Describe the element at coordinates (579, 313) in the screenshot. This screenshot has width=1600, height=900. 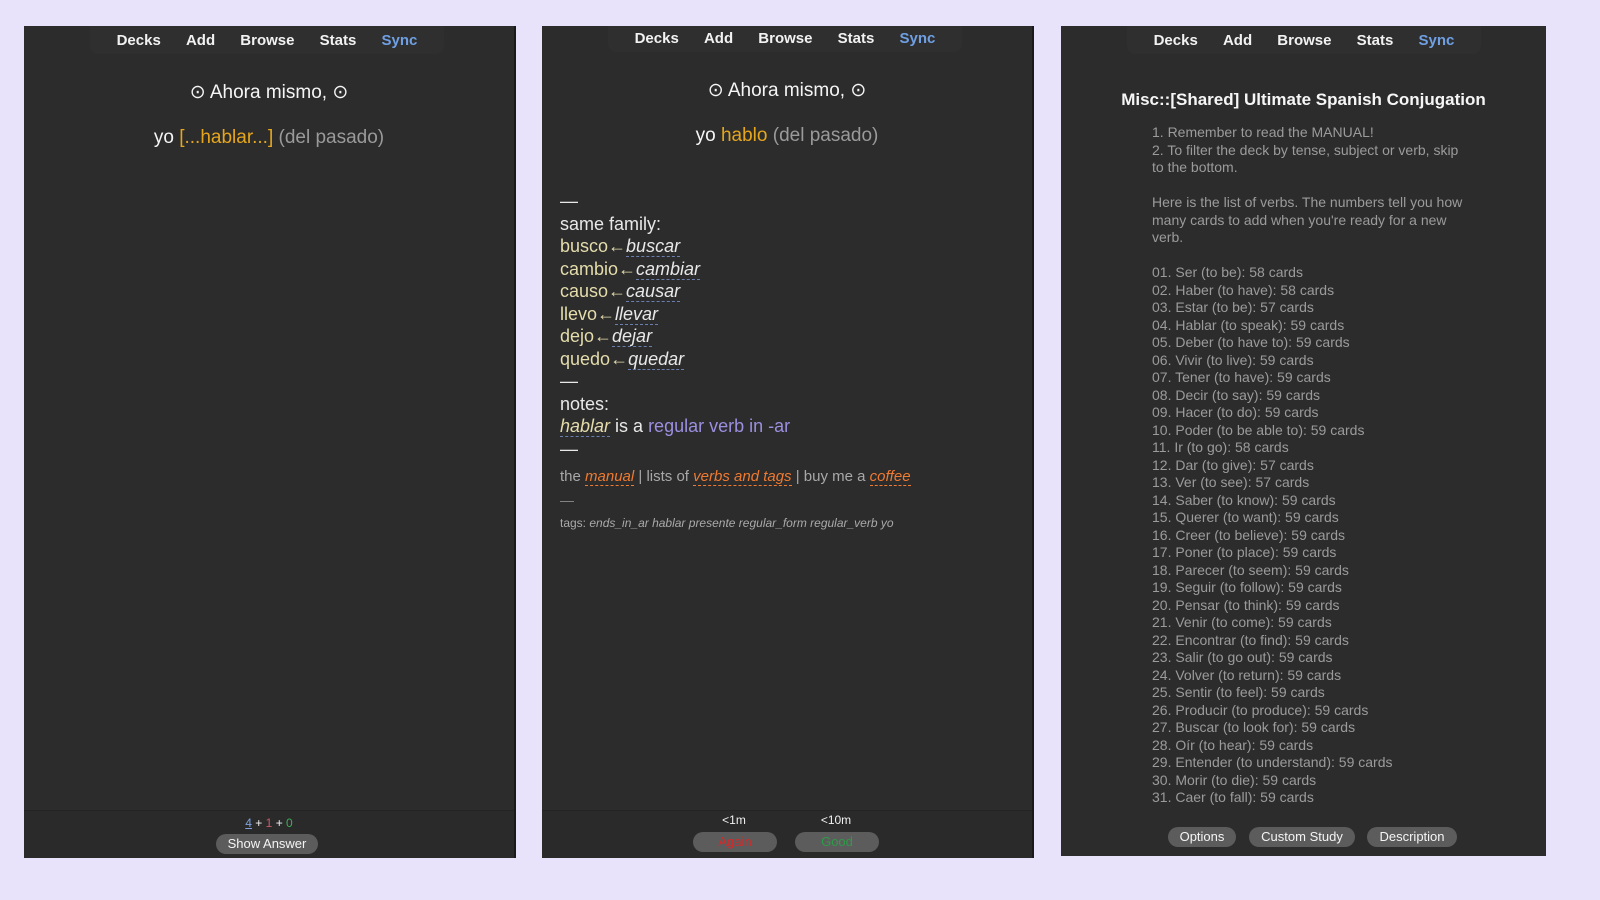
I see `family-form: llevo` at that location.